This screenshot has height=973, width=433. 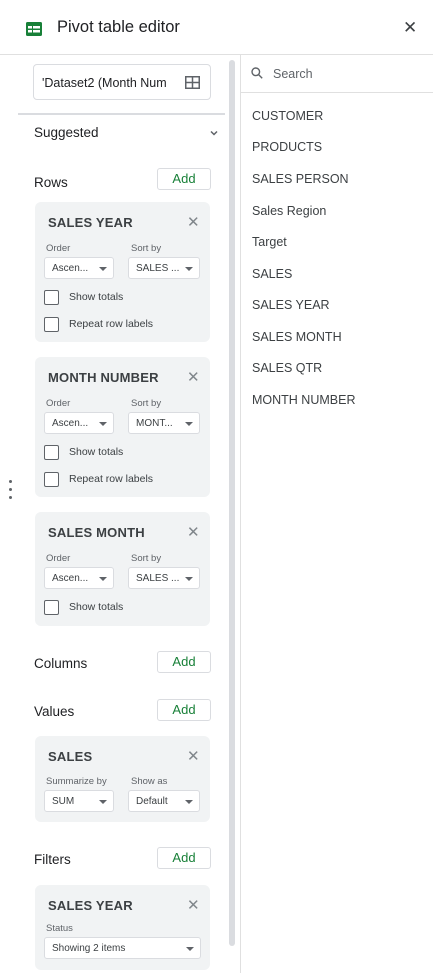 What do you see at coordinates (121, 114) in the screenshot?
I see `section-divider` at bounding box center [121, 114].